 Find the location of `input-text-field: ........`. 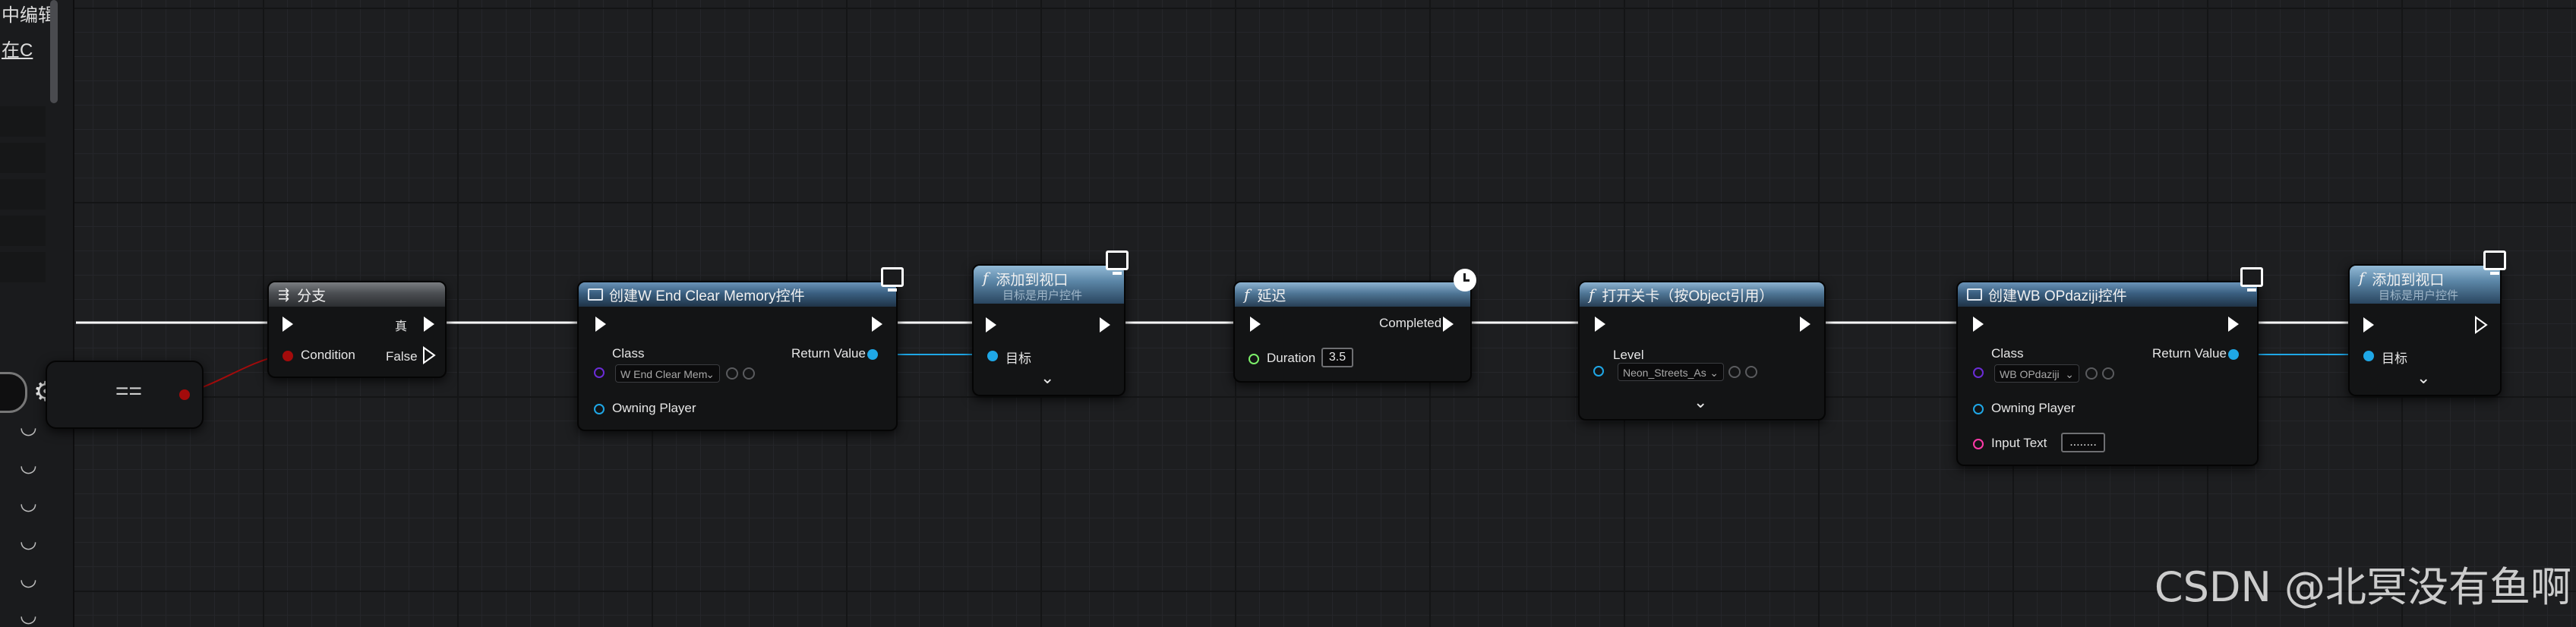

input-text-field: ........ is located at coordinates (2083, 442).